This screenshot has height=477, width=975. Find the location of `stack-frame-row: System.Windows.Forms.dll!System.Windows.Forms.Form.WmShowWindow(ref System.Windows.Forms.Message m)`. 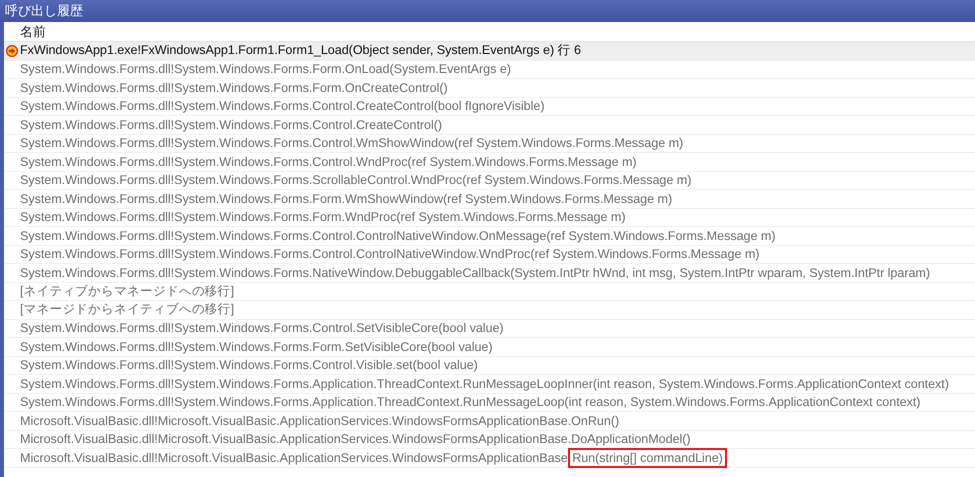

stack-frame-row: System.Windows.Forms.dll!System.Windows.Forms.Form.WmShowWindow(ref System.Windows.Forms.Message m) is located at coordinates (489, 199).